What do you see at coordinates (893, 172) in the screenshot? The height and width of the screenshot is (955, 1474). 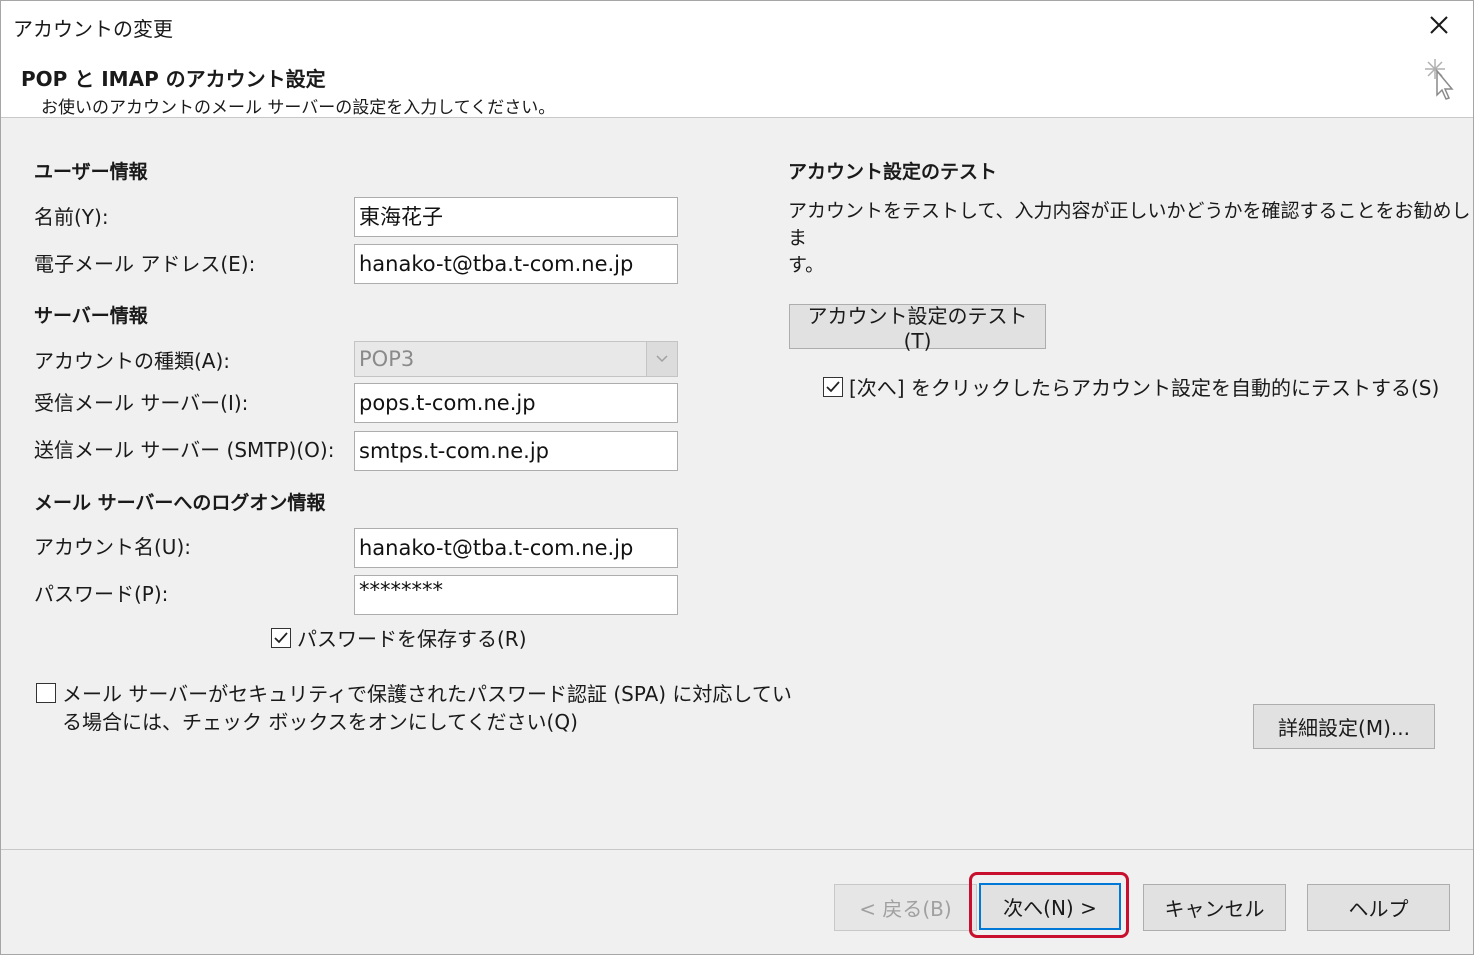 I see `test-heading: アカウント設定のテスト` at bounding box center [893, 172].